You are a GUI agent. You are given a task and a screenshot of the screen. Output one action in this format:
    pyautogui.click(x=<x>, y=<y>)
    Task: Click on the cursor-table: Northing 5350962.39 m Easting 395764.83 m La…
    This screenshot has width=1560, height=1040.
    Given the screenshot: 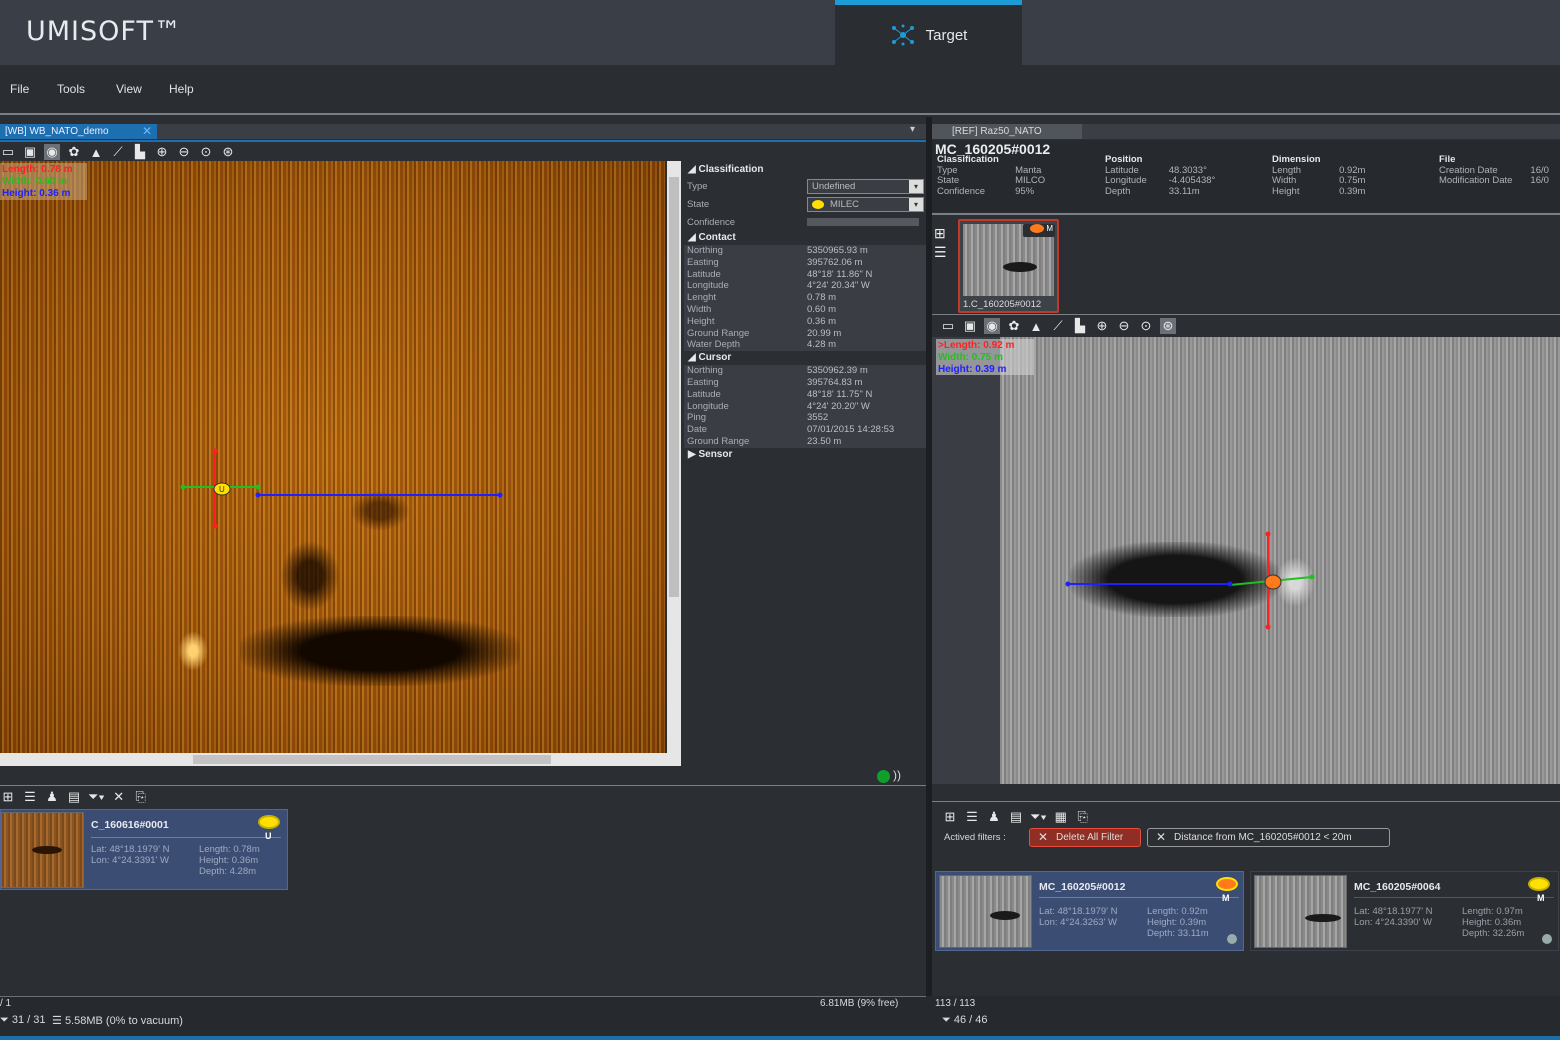 What is the action you would take?
    pyautogui.click(x=805, y=406)
    